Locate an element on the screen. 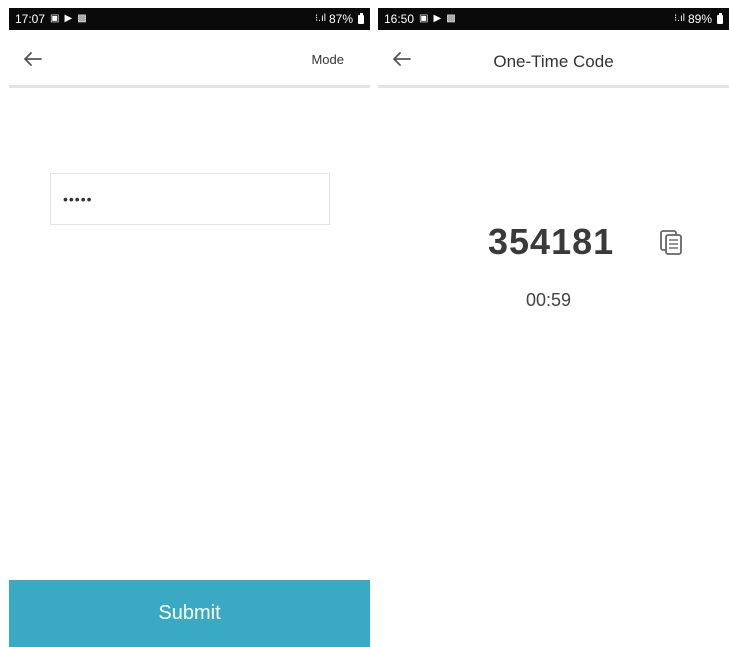  countdown-timer: 00:59 is located at coordinates (548, 300).